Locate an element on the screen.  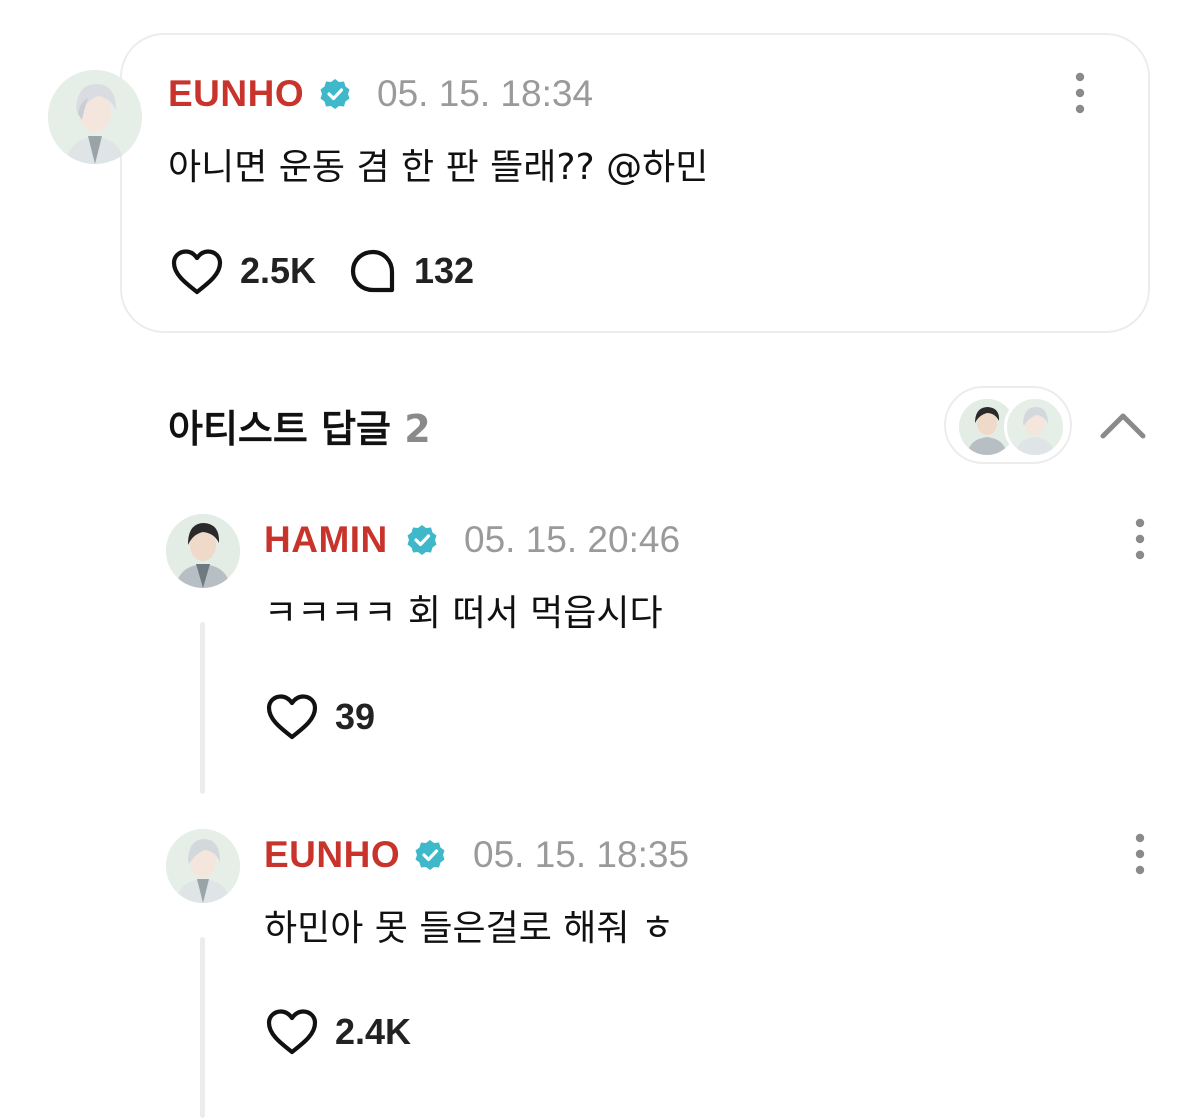
post-text: 아니면 운동 겸 한 판 뜰래?? @하민 is located at coordinates (438, 167).